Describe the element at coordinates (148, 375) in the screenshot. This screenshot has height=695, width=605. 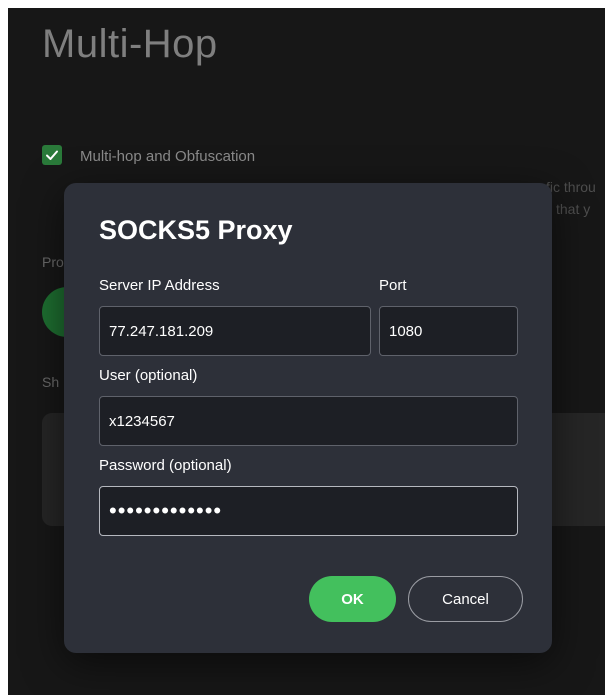
I see `user-label: User (optional)` at that location.